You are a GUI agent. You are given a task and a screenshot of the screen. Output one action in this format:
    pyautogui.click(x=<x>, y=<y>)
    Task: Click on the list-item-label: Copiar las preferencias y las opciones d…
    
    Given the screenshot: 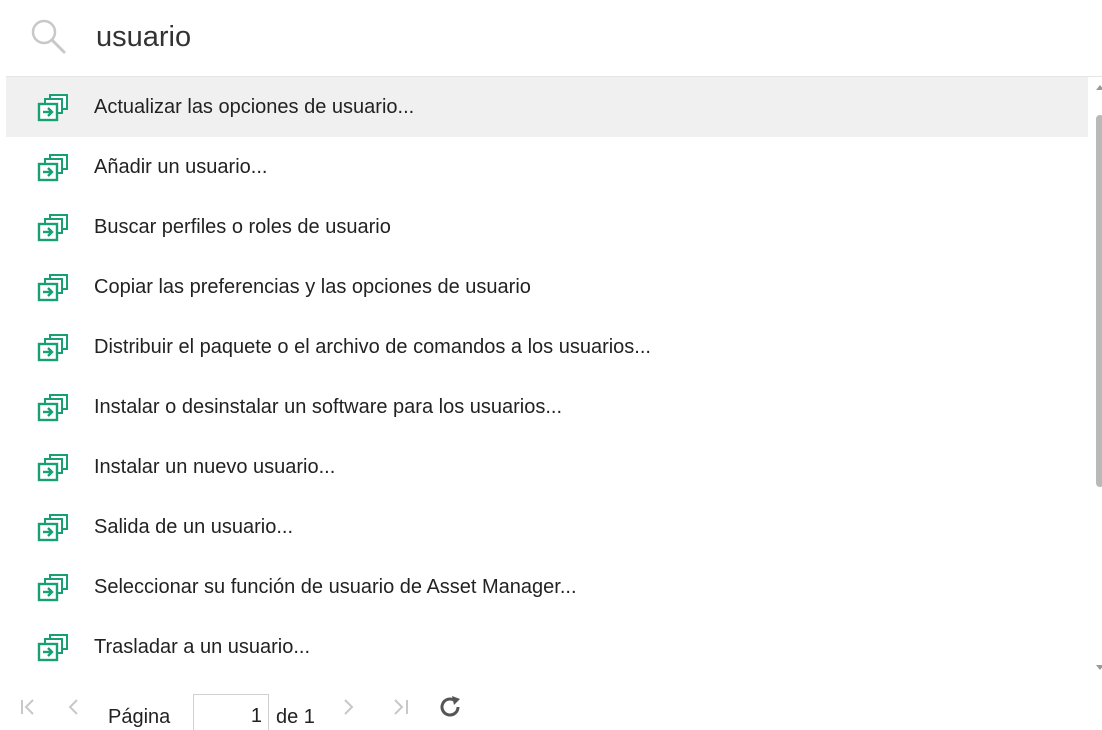 What is the action you would take?
    pyautogui.click(x=312, y=287)
    